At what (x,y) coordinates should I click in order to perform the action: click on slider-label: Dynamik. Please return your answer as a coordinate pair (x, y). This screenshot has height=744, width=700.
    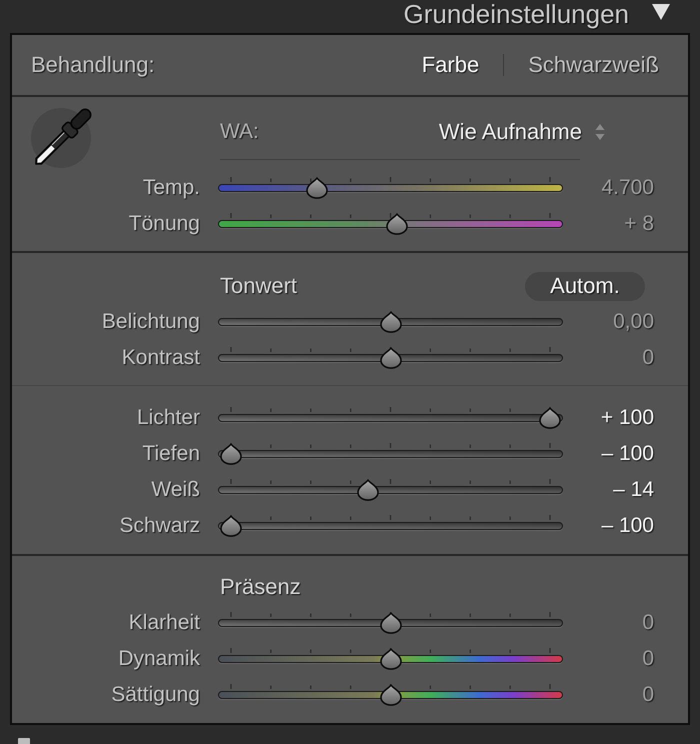
    Looking at the image, I should click on (158, 659).